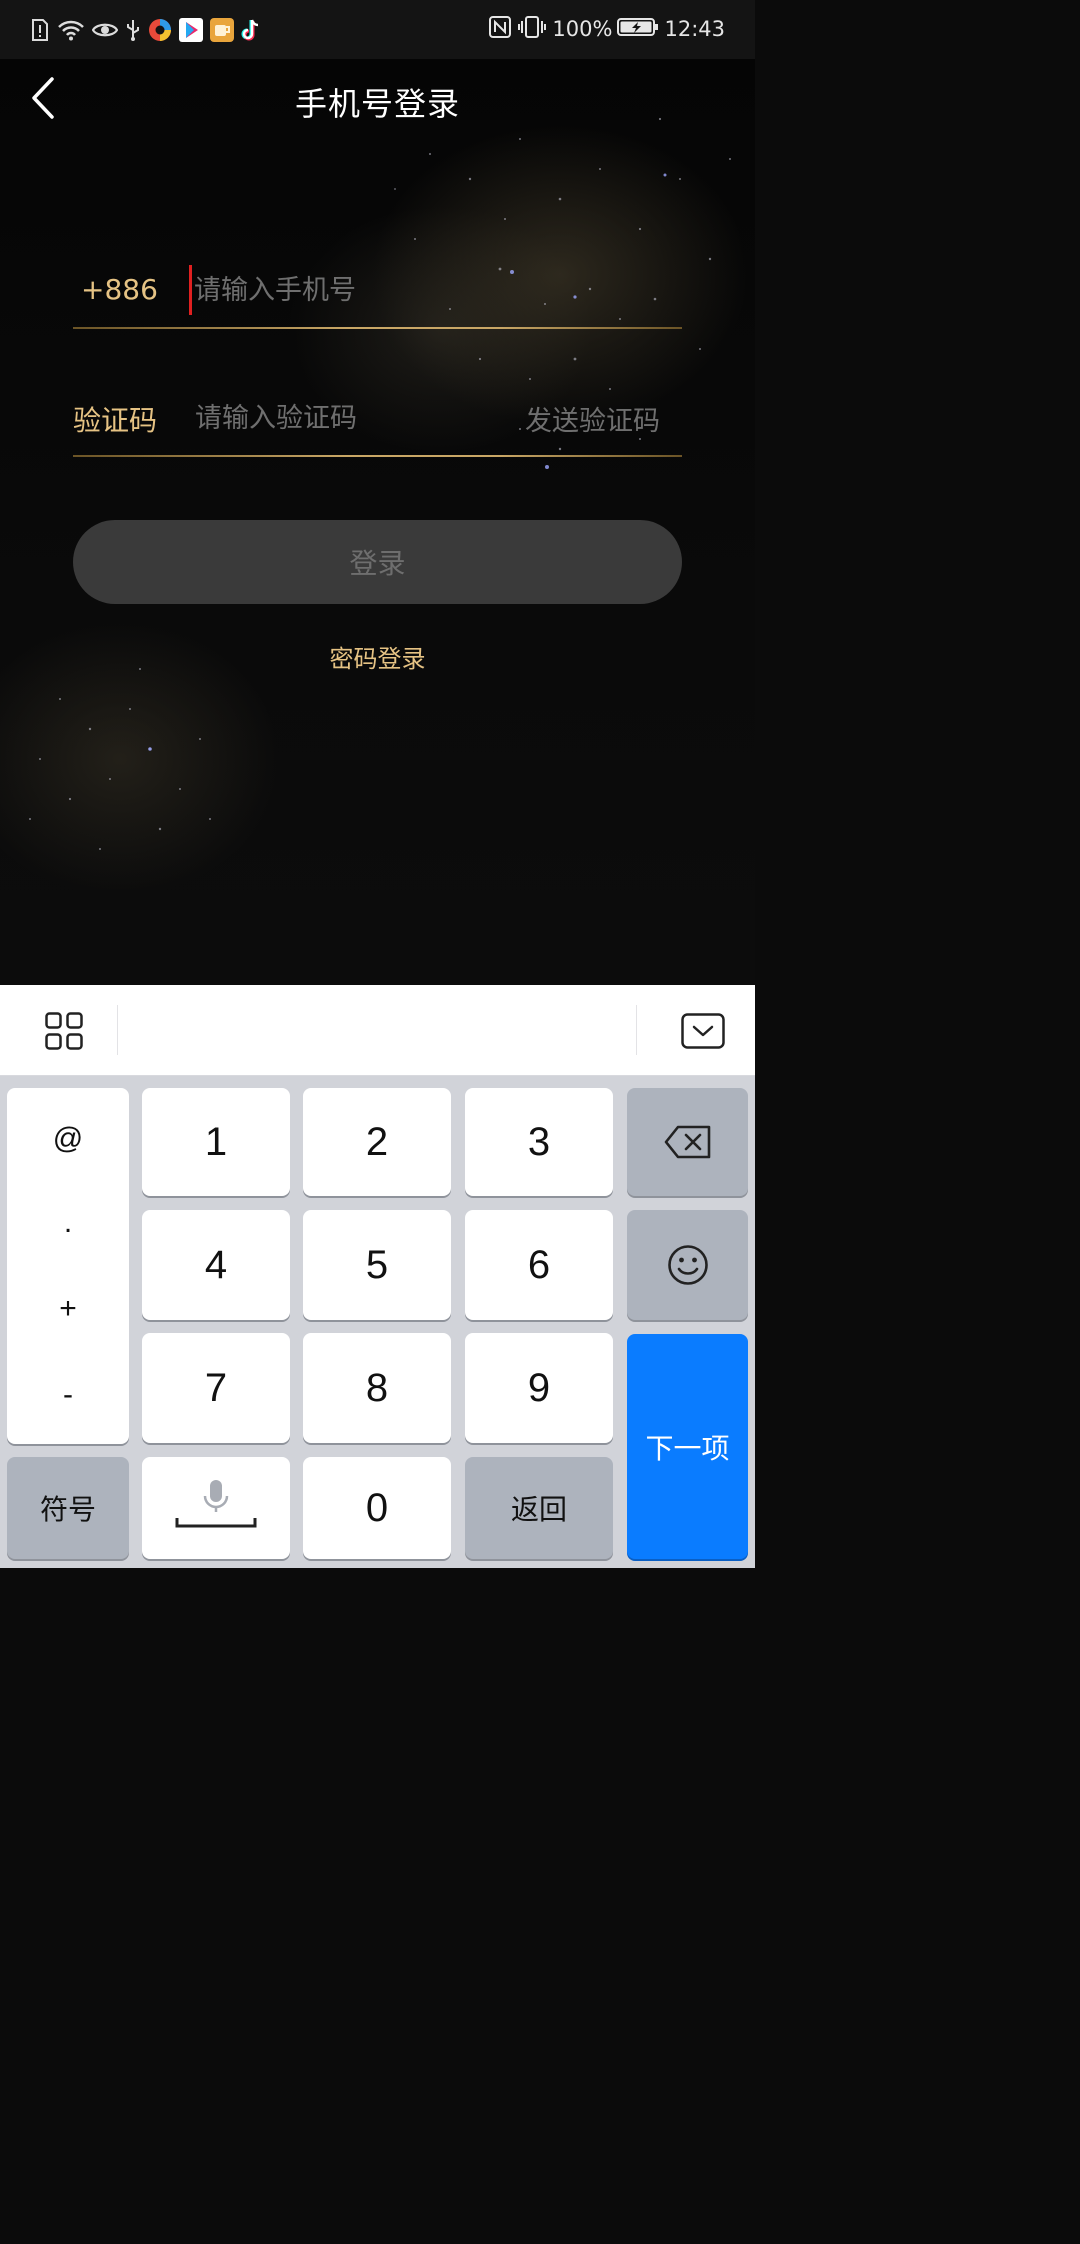  Describe the element at coordinates (582, 29) in the screenshot. I see `battery-percent: 100%` at that location.